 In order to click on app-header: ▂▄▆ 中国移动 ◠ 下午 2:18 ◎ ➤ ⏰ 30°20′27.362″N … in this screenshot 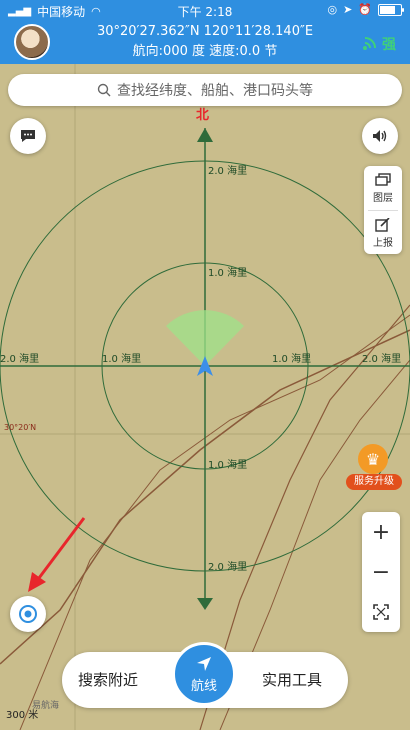, I will do `click(205, 32)`.